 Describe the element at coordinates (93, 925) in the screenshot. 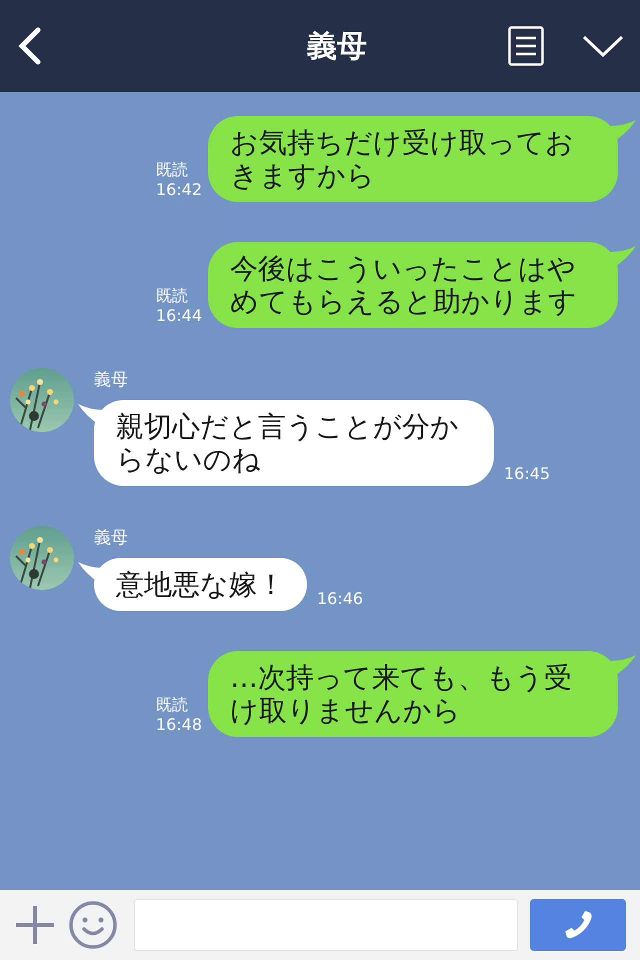

I see `smiley-icon` at that location.